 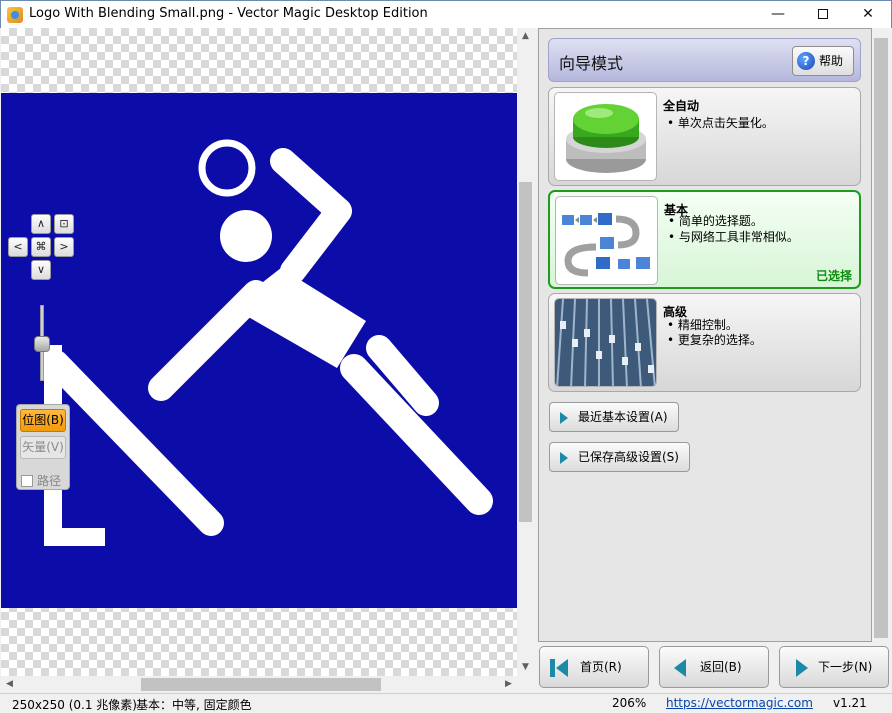 I want to click on green-button-image, so click(x=605, y=136).